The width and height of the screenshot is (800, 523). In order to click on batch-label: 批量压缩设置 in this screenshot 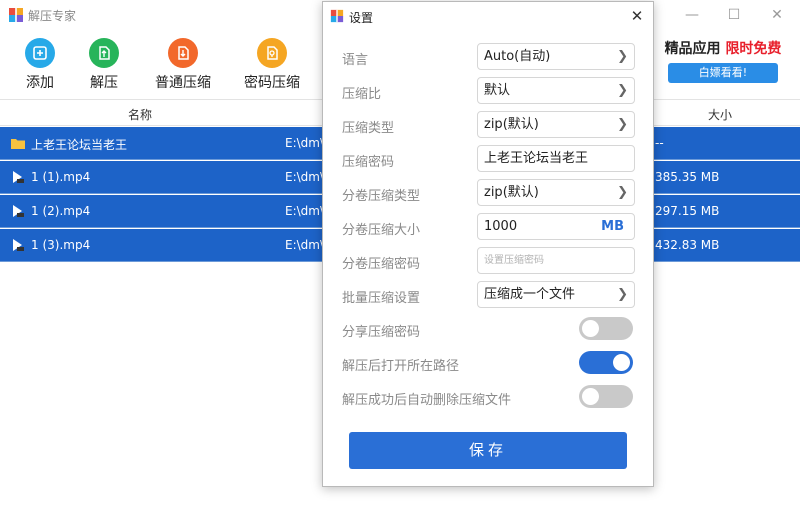, I will do `click(381, 298)`.